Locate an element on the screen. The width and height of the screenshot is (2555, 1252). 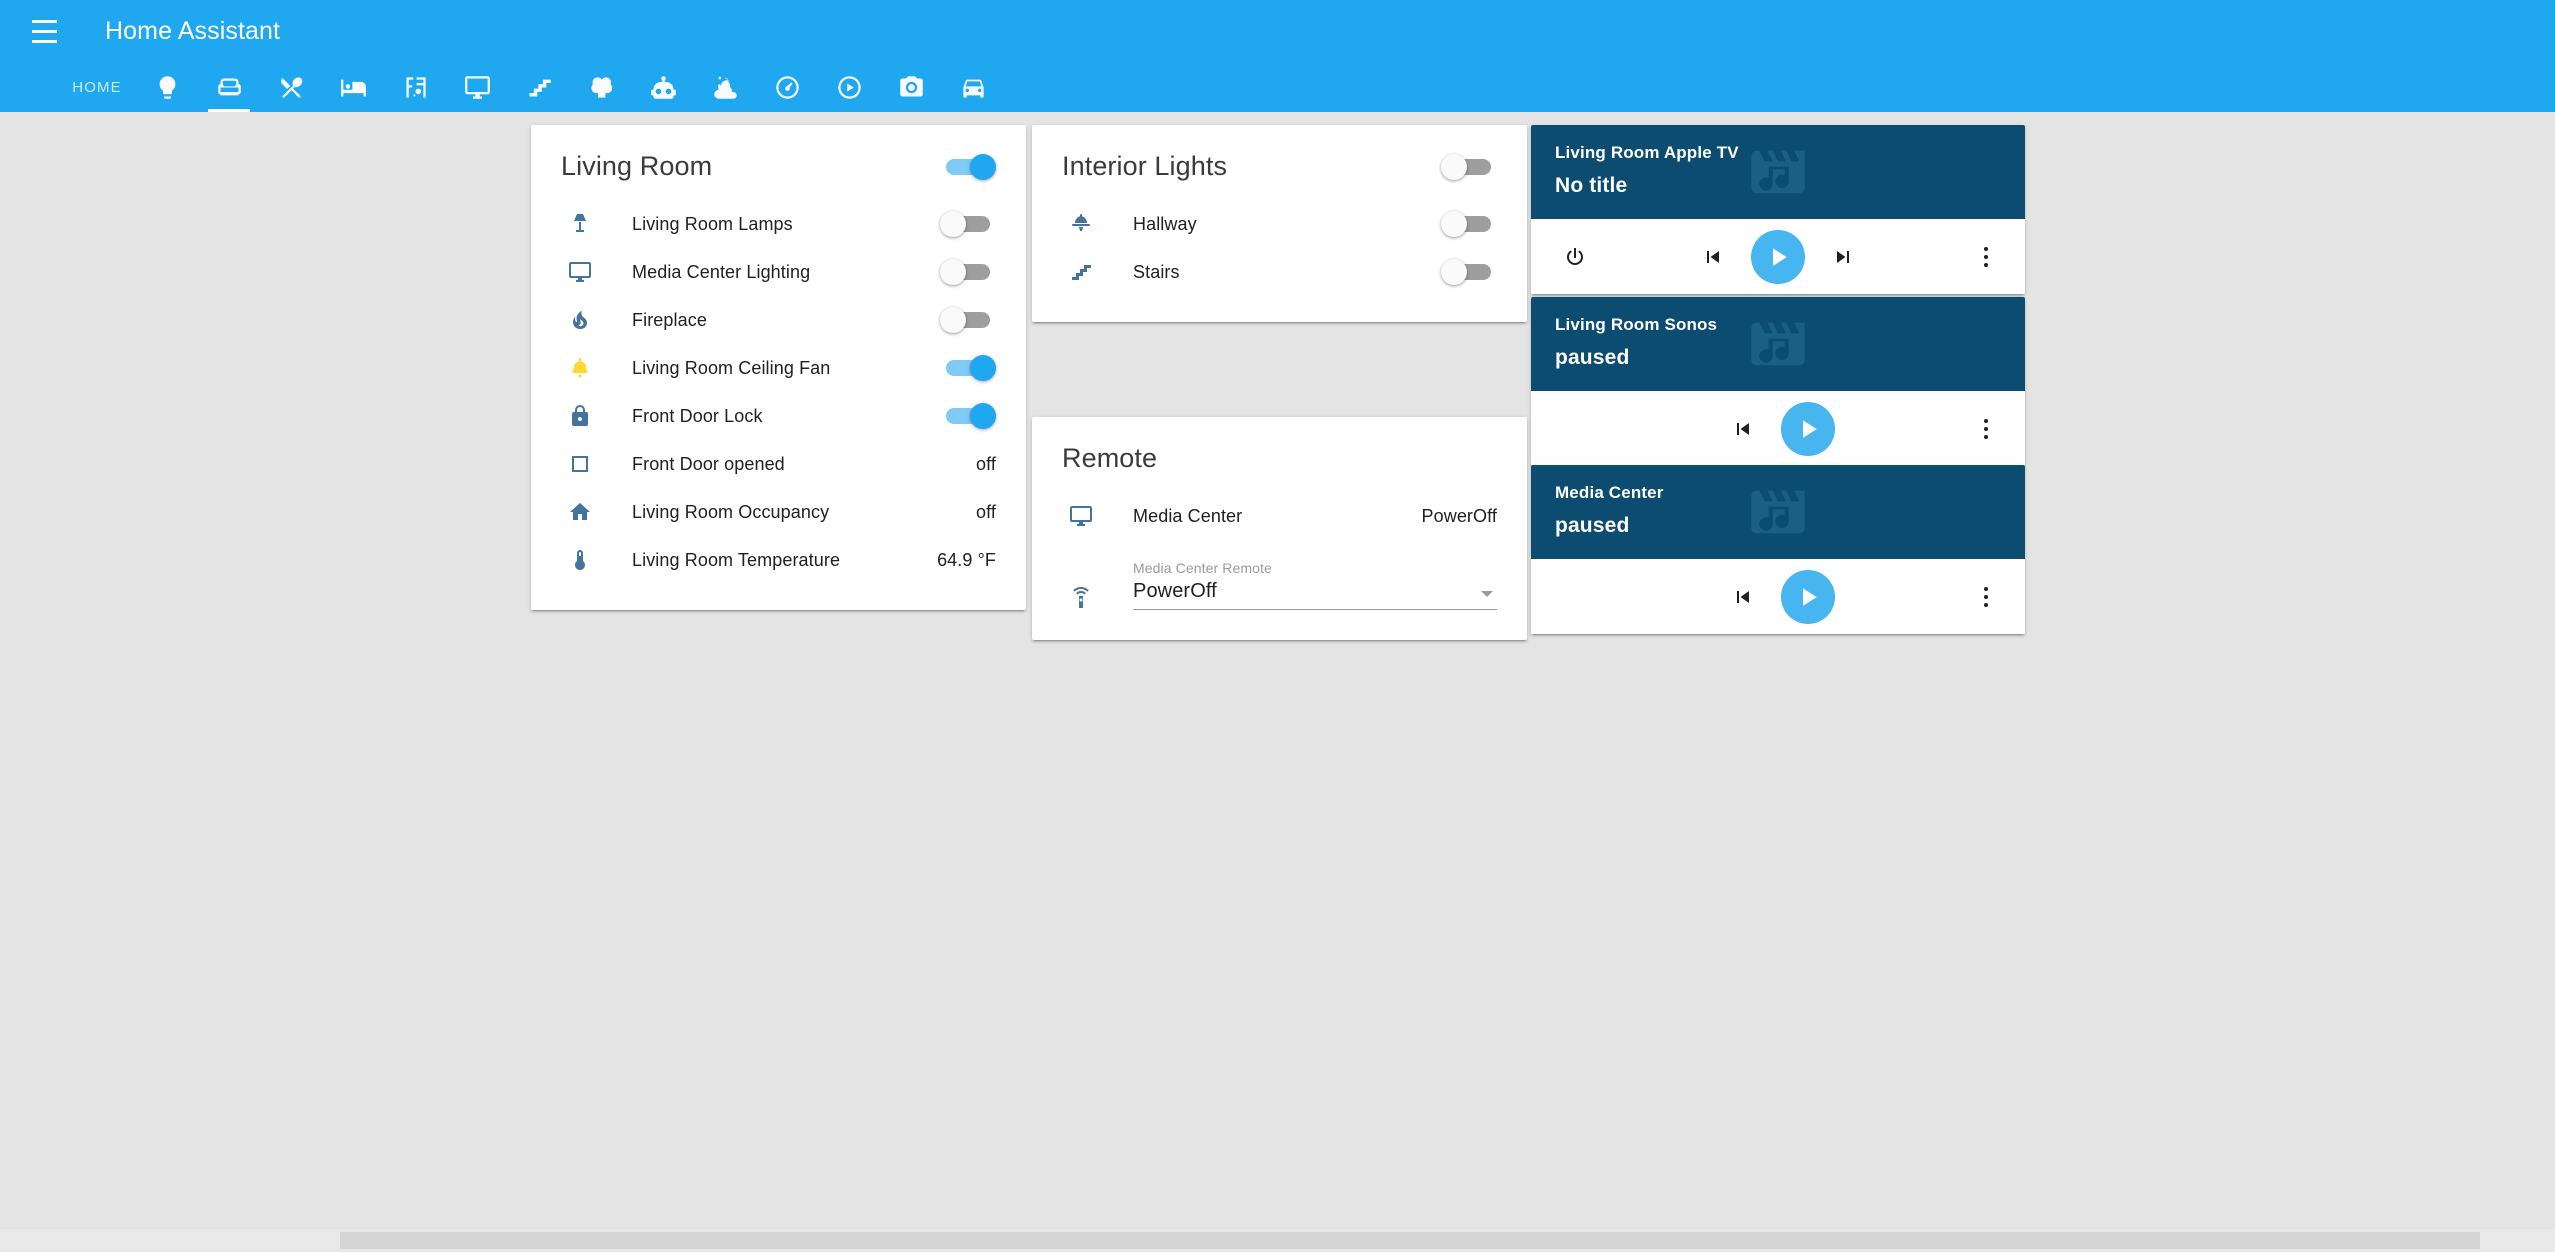
horizontal-scrollbar is located at coordinates (1277, 1240).